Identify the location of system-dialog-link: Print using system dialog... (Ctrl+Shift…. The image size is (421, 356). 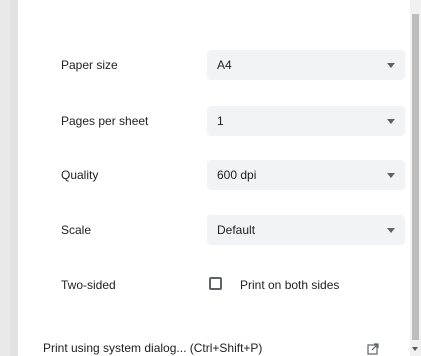
(152, 348).